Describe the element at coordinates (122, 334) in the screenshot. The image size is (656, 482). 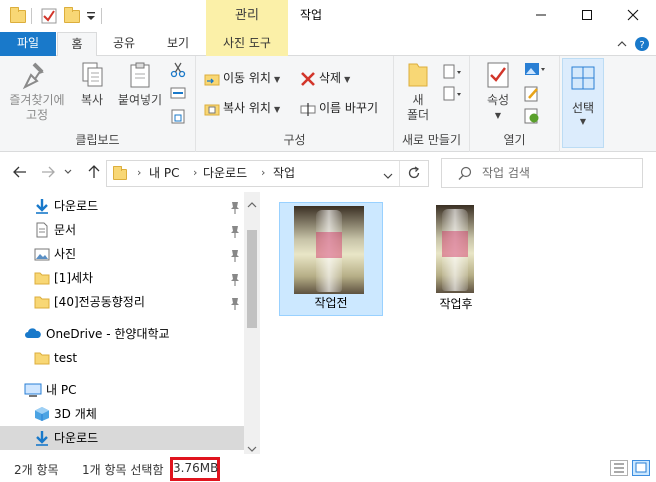
I see `nav-item-onedrive: OneDrive - 한양대학교` at that location.